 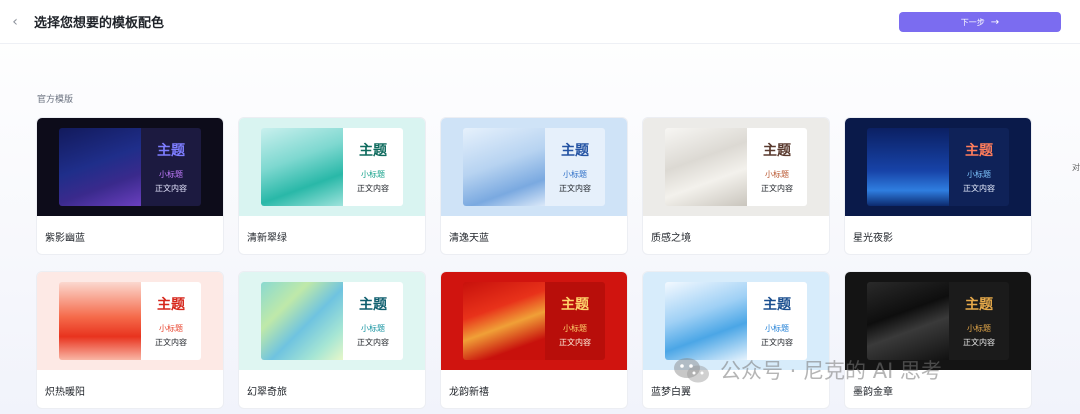 What do you see at coordinates (469, 392) in the screenshot?
I see `template-name: 龙韵新禧` at bounding box center [469, 392].